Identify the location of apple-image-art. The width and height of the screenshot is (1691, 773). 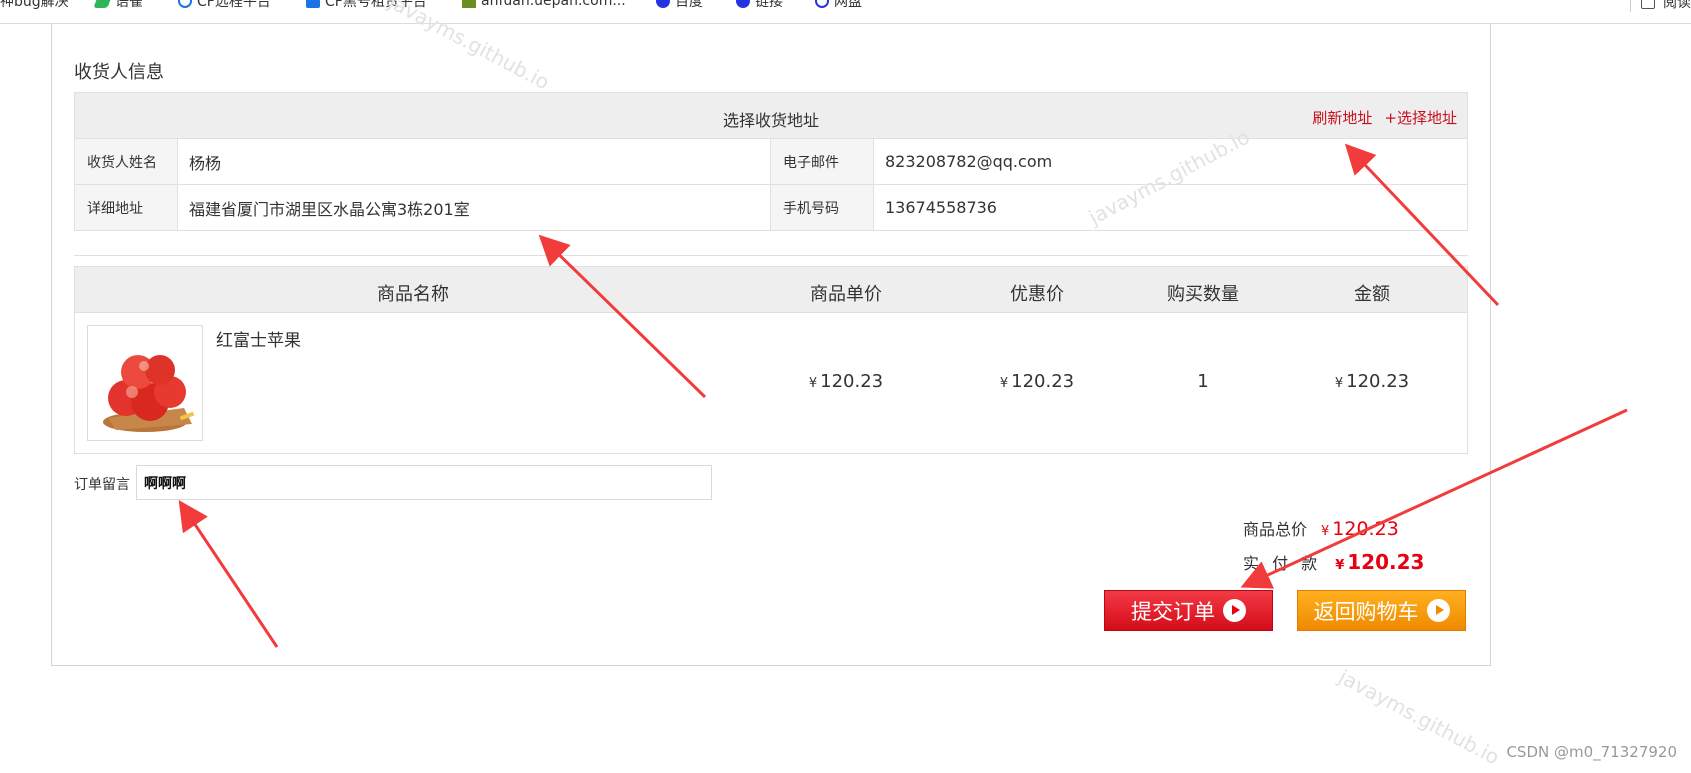
(149, 393).